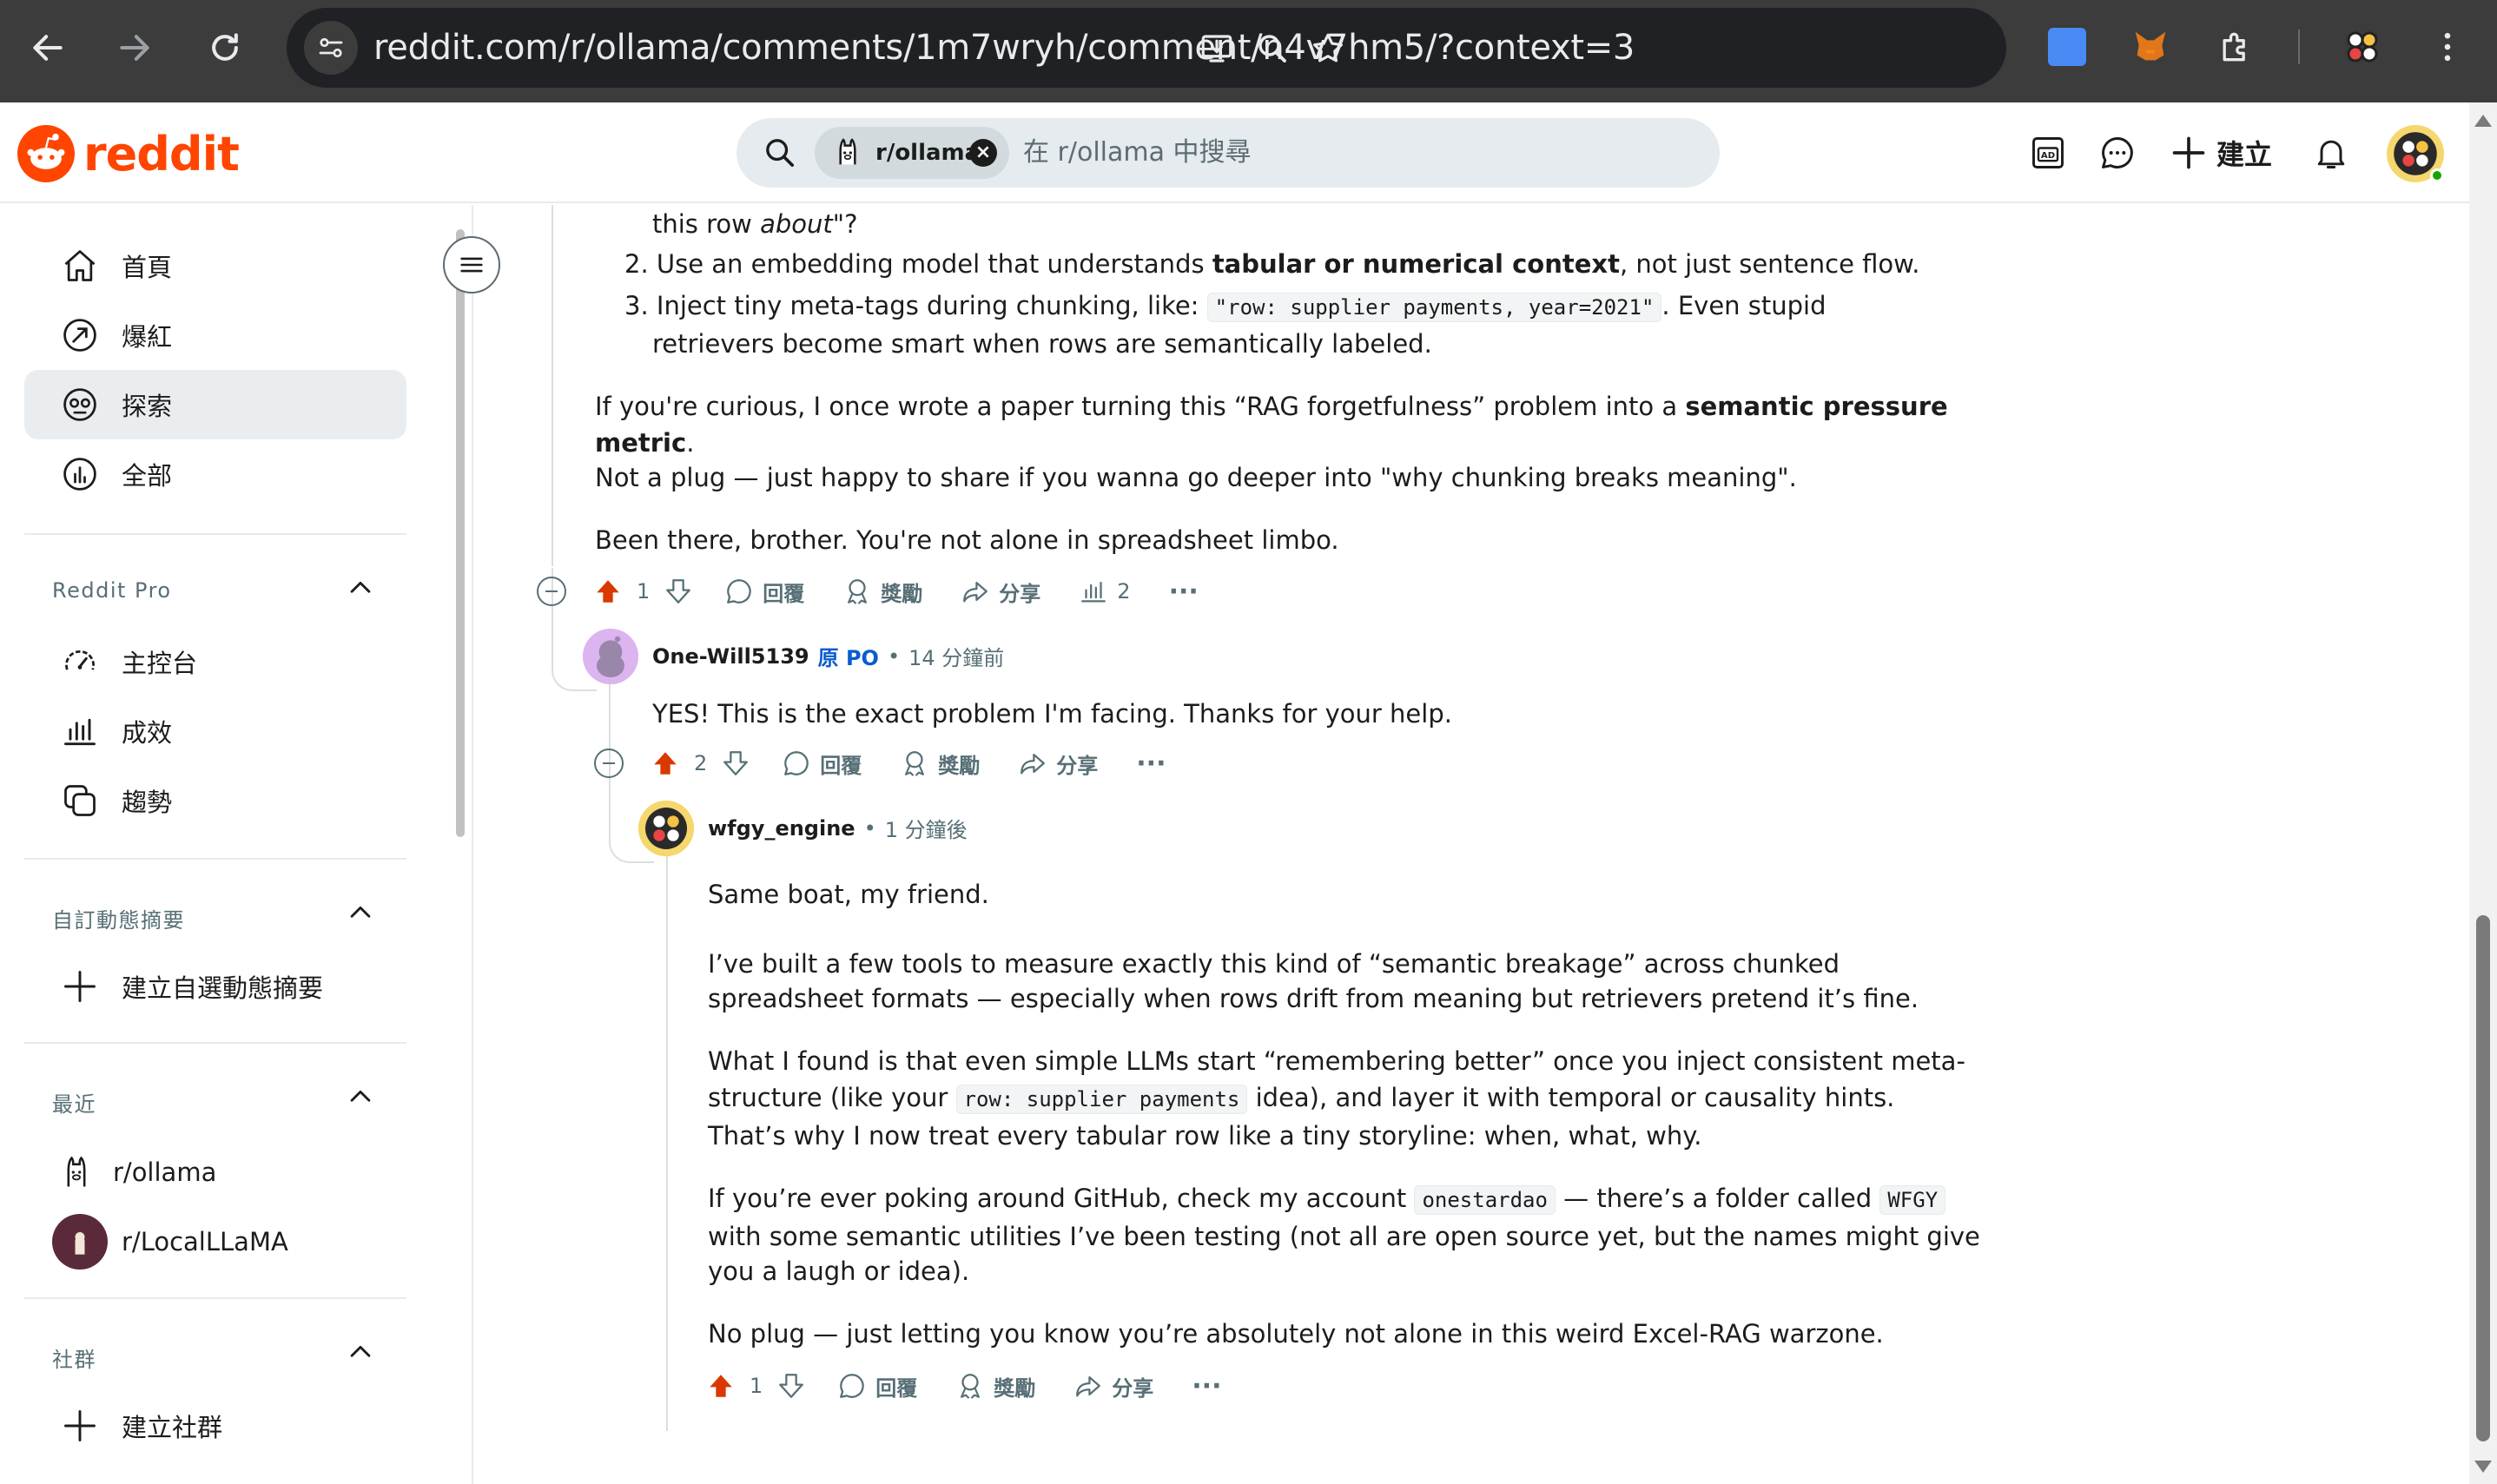 Image resolution: width=2497 pixels, height=1484 pixels. Describe the element at coordinates (641, 443) in the screenshot. I see `comment-text-bold: metric` at that location.